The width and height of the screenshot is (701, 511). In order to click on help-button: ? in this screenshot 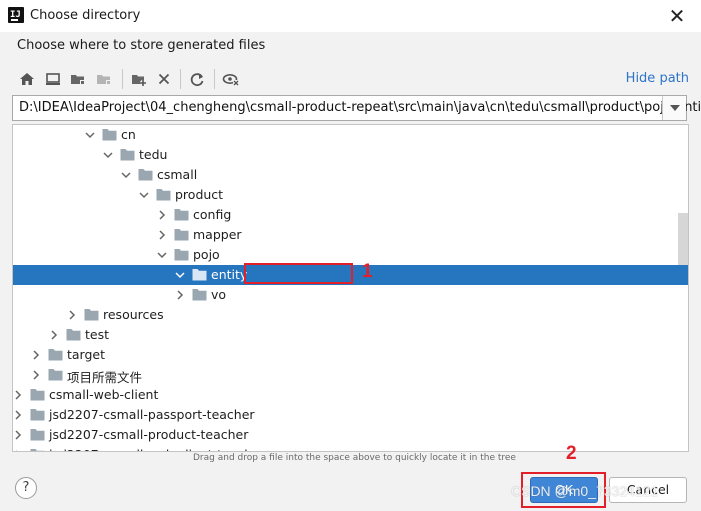, I will do `click(26, 488)`.